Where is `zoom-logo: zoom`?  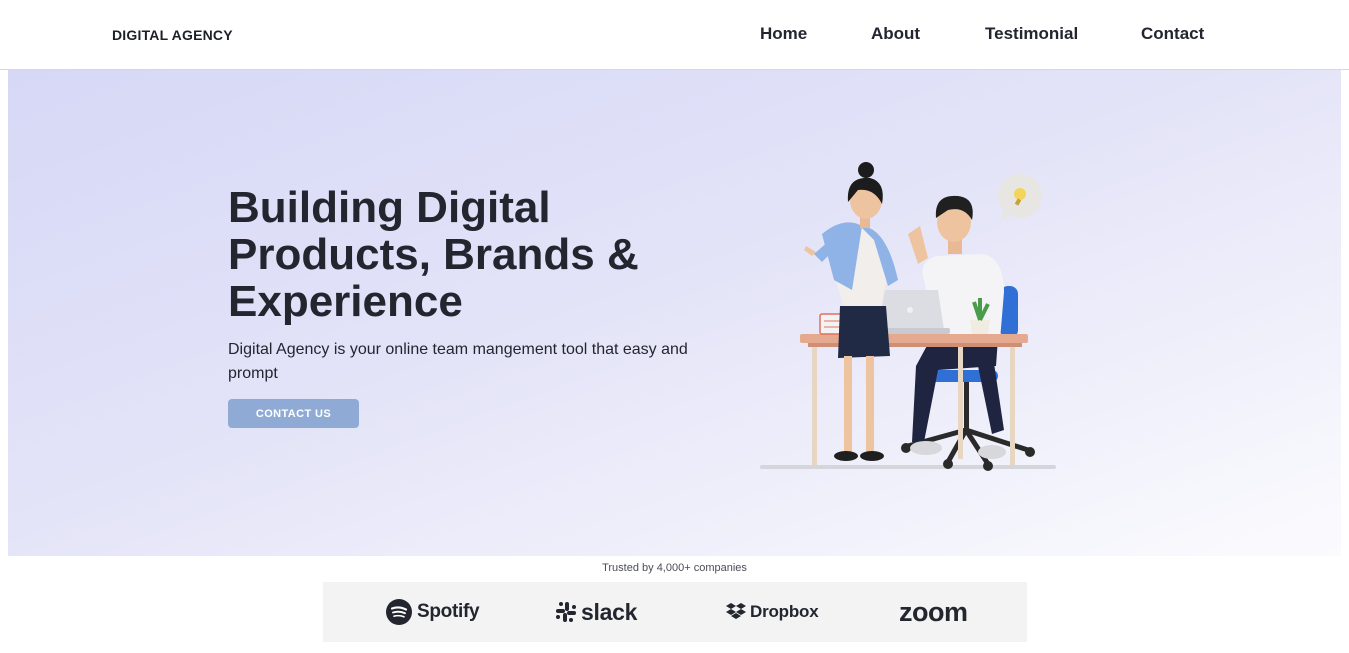 zoom-logo: zoom is located at coordinates (933, 612).